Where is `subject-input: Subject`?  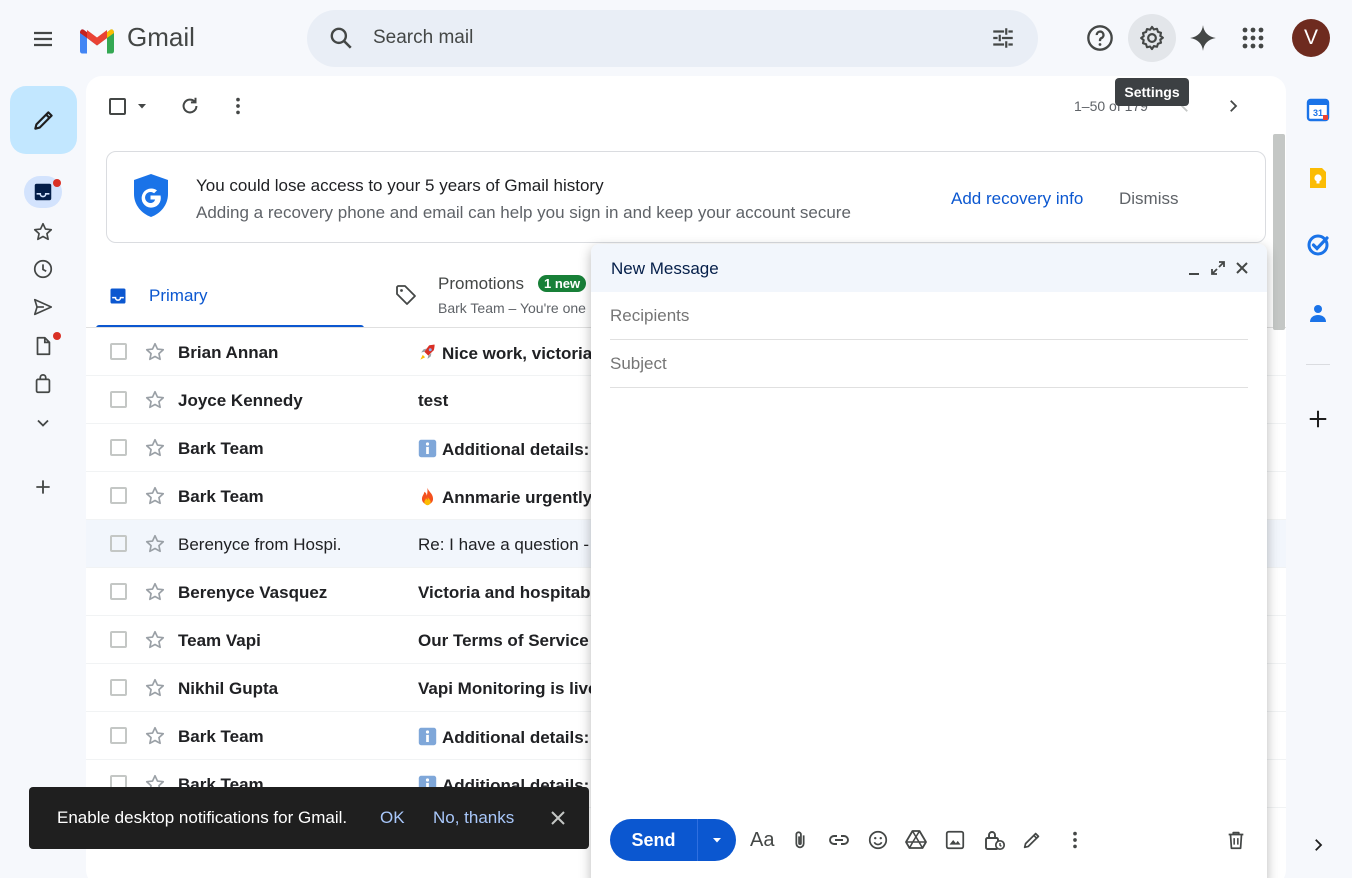
subject-input: Subject is located at coordinates (638, 364).